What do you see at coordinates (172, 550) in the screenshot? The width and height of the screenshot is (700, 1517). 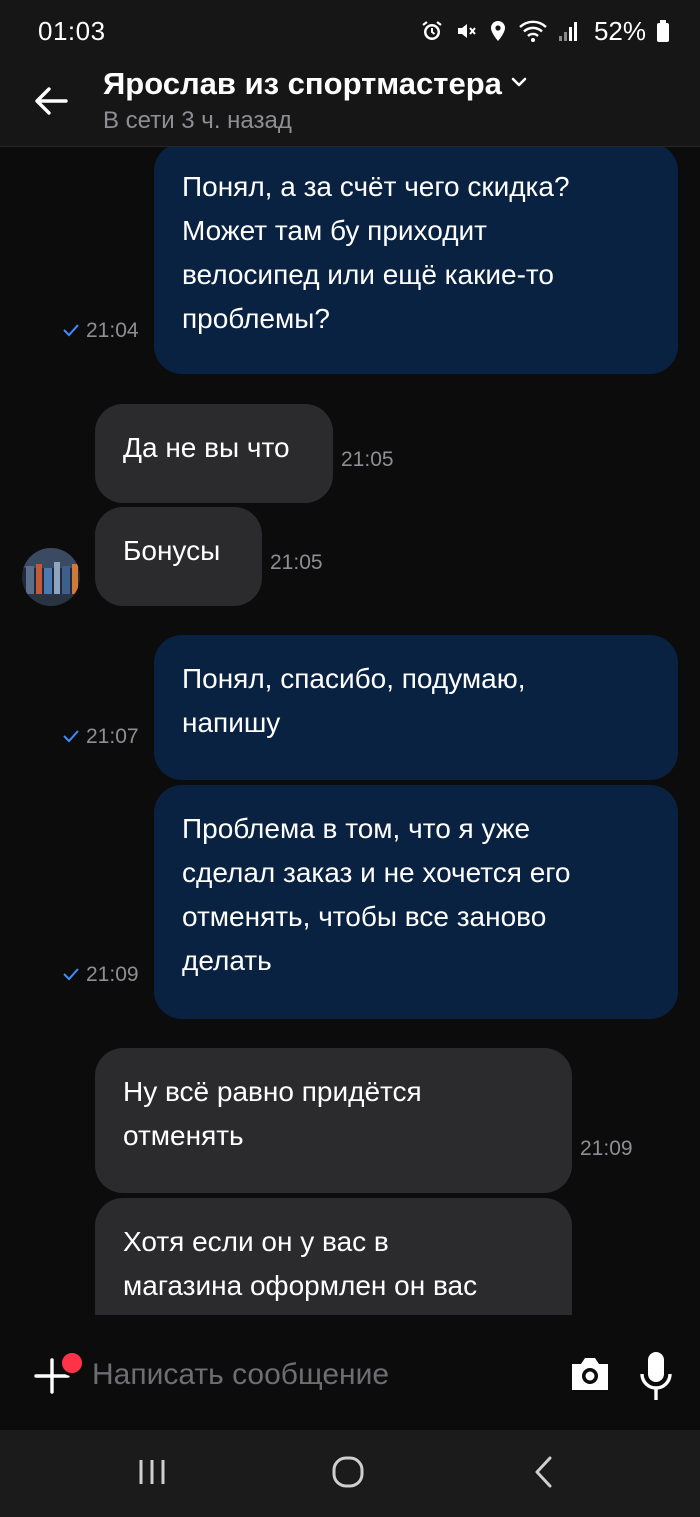 I see `message-text: Бонусы` at bounding box center [172, 550].